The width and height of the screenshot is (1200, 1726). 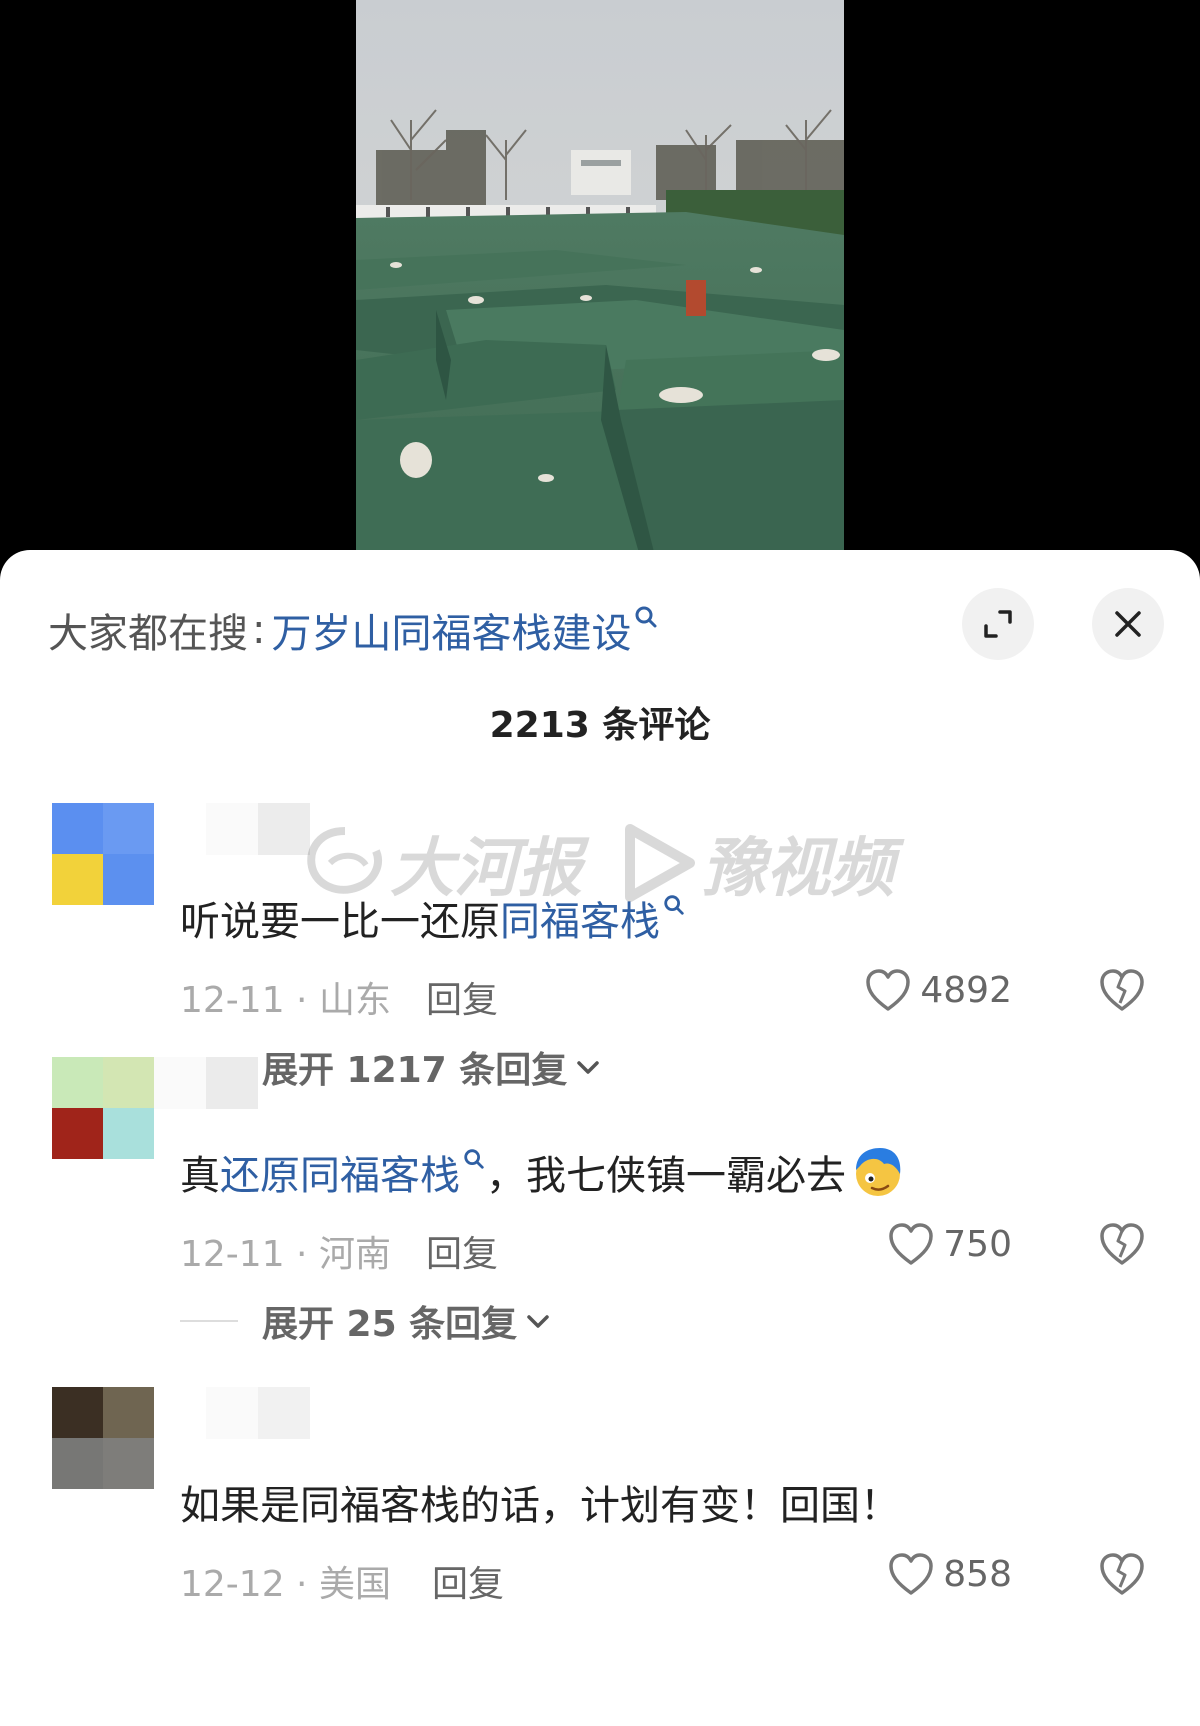 I want to click on like-button: 4892, so click(x=938, y=990).